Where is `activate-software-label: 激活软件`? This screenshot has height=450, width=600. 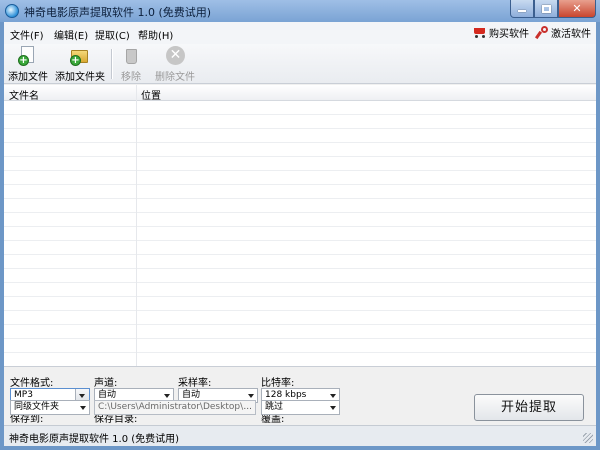 activate-software-label: 激活软件 is located at coordinates (571, 34).